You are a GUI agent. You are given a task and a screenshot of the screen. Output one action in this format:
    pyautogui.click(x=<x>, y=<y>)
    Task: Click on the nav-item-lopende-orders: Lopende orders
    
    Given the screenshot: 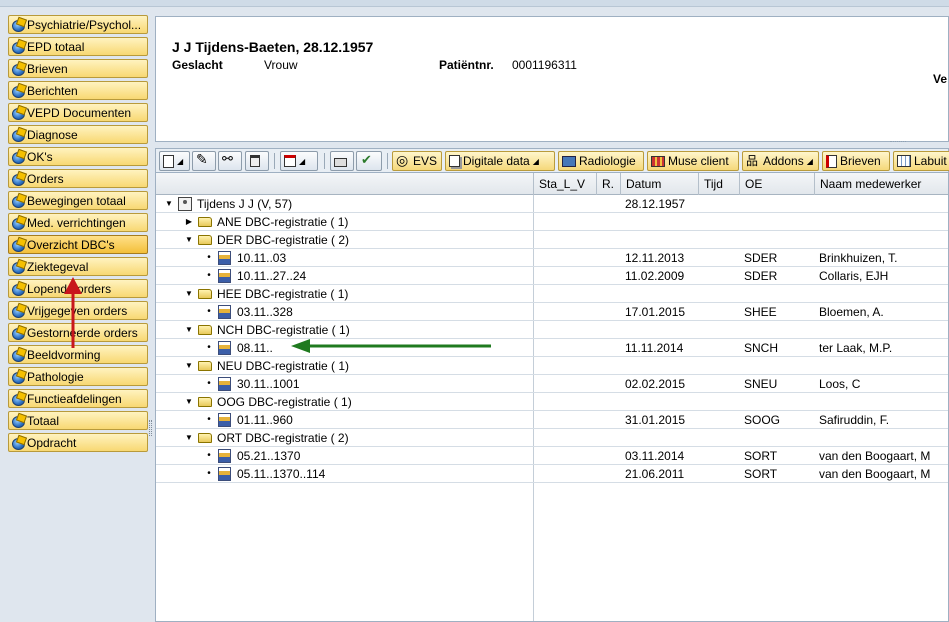 What is the action you would take?
    pyautogui.click(x=78, y=288)
    